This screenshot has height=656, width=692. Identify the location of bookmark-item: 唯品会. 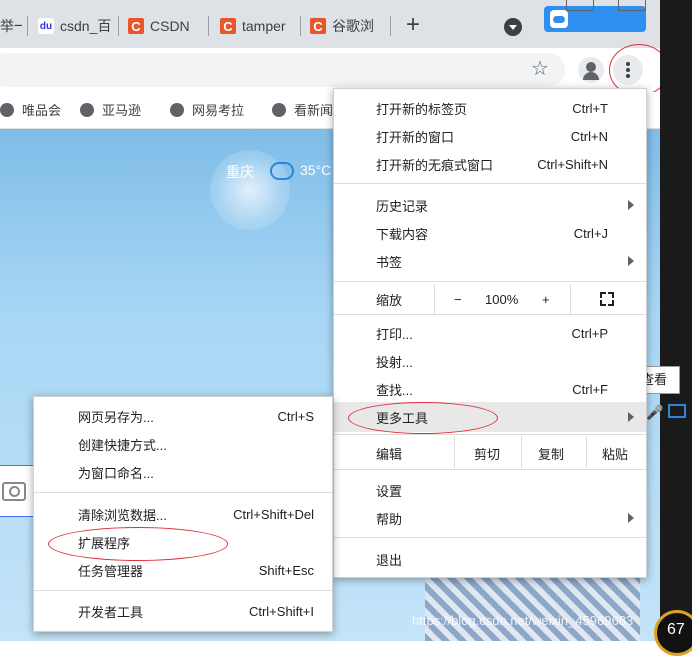
(30, 109).